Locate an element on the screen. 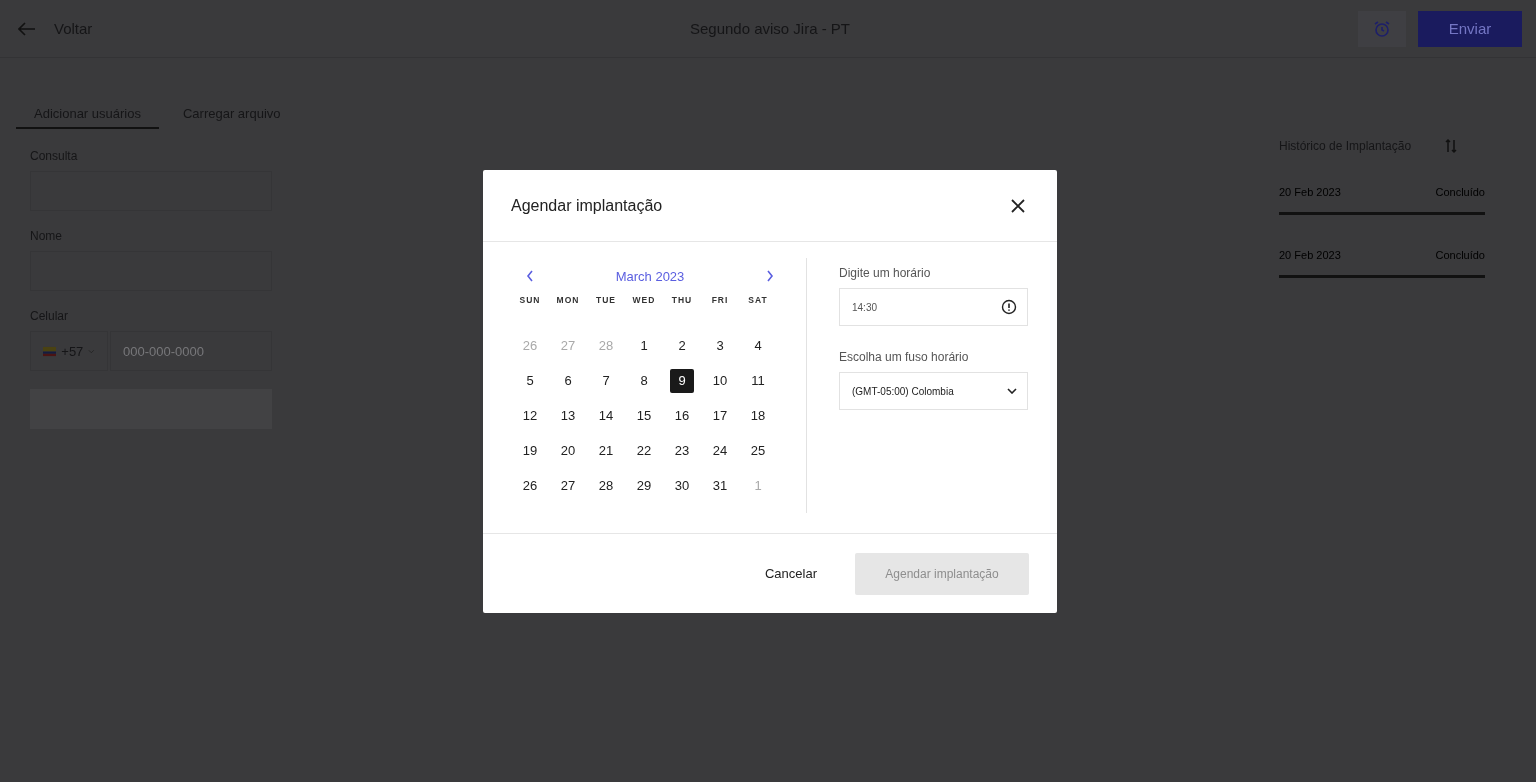 This screenshot has width=1536, height=782. cancel-button: Cancelar is located at coordinates (790, 573).